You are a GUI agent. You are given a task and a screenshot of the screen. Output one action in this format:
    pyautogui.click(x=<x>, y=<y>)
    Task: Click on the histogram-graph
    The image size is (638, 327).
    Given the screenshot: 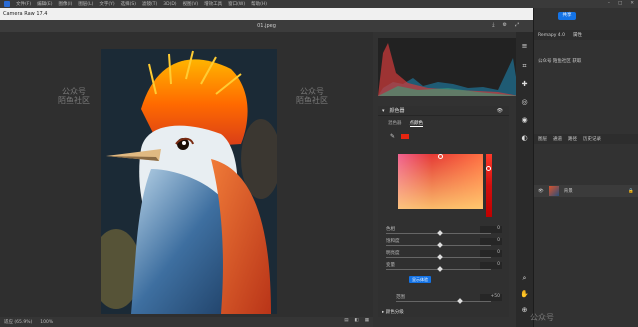 What is the action you would take?
    pyautogui.click(x=448, y=69)
    